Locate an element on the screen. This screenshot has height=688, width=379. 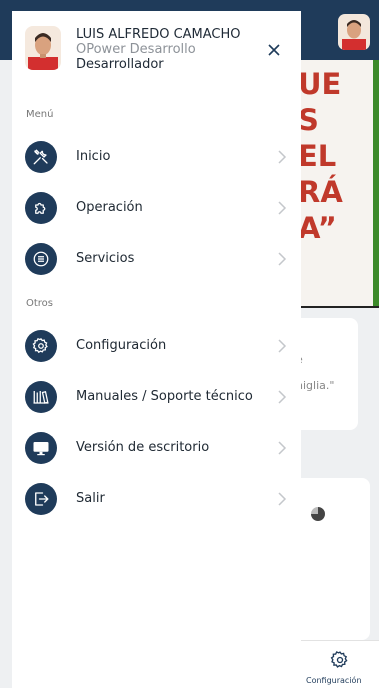
tools-icon is located at coordinates (41, 157).